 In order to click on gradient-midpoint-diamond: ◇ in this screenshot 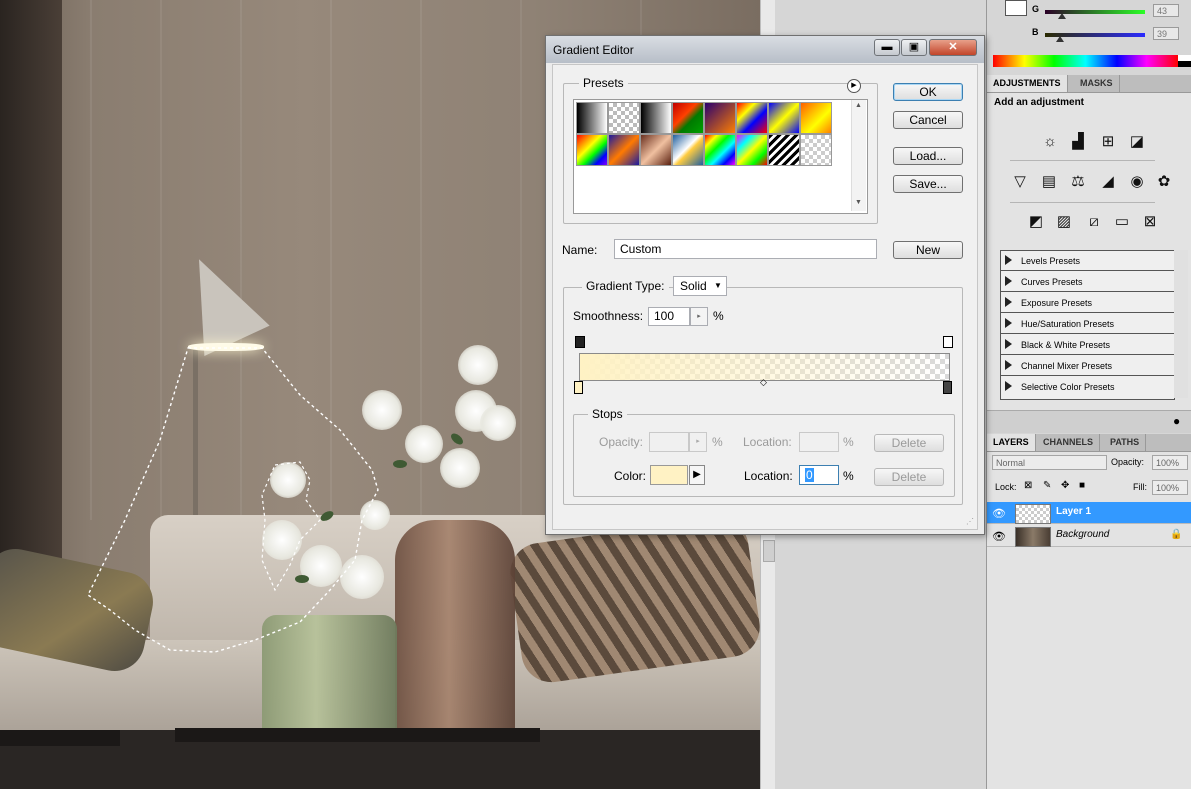, I will do `click(763, 382)`.